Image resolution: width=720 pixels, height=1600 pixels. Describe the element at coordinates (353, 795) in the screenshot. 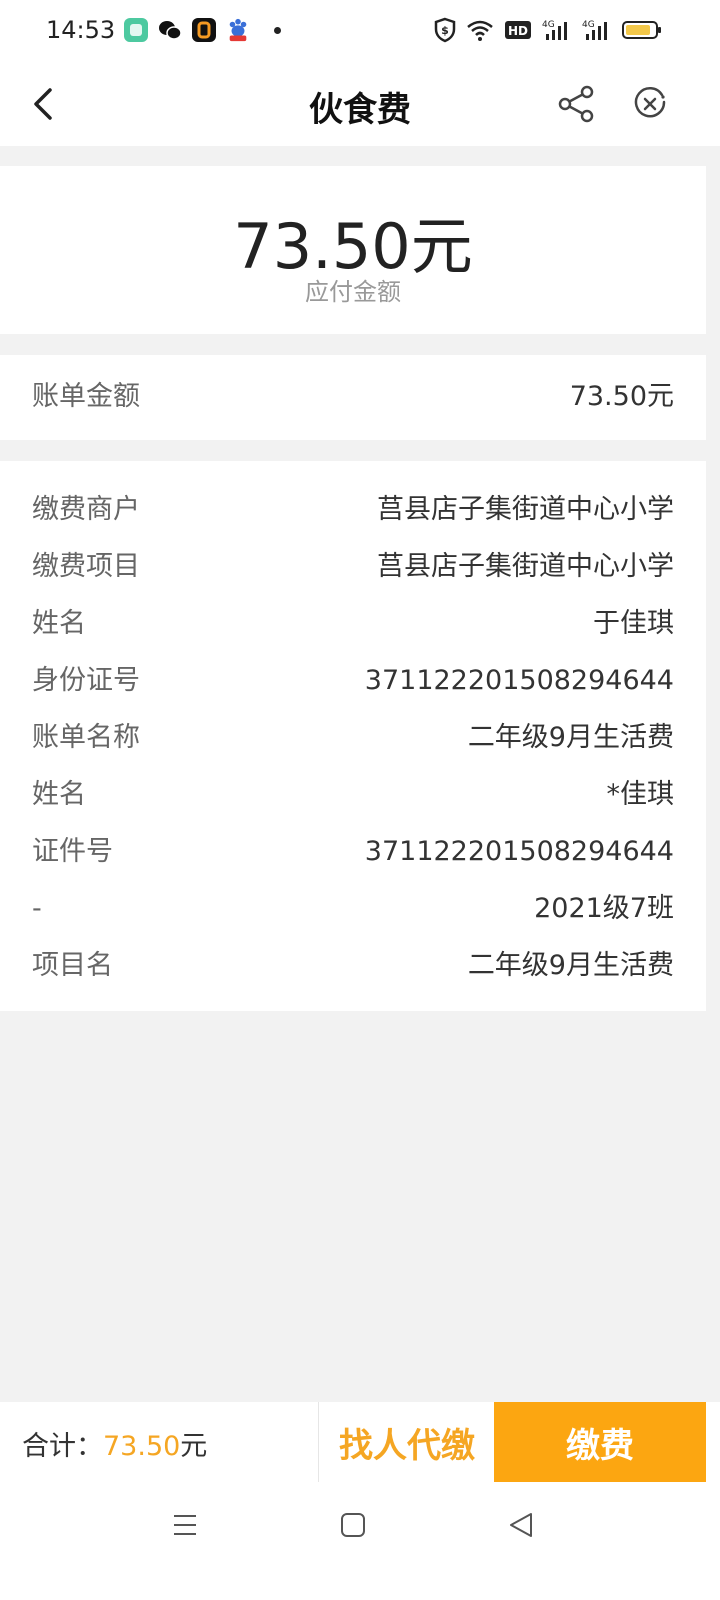

I see `detail-row-name-masked: 姓名 *佳琪` at that location.